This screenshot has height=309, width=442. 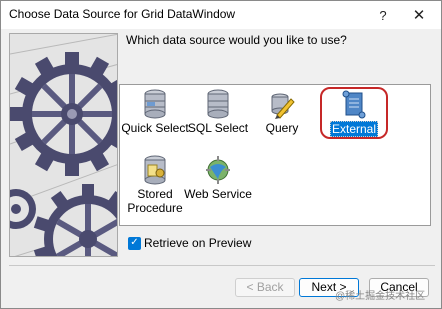 What do you see at coordinates (134, 243) in the screenshot?
I see `checkbox-checked-icon: ✓` at bounding box center [134, 243].